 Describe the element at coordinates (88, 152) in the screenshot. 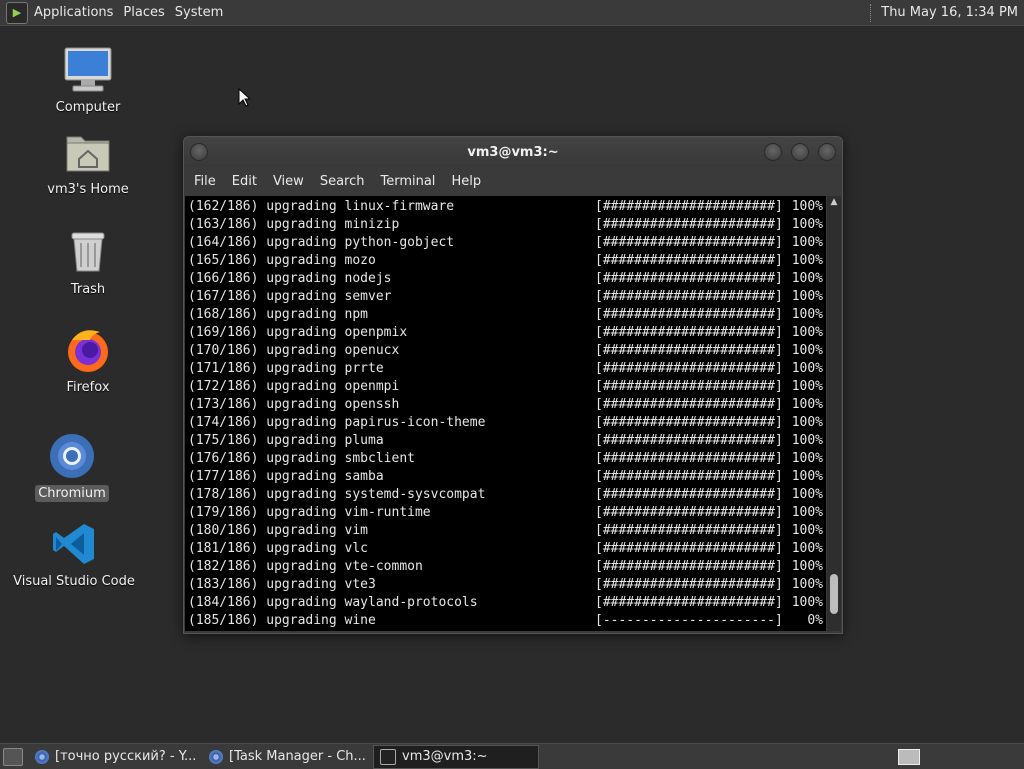

I see `home-folder-icon` at that location.